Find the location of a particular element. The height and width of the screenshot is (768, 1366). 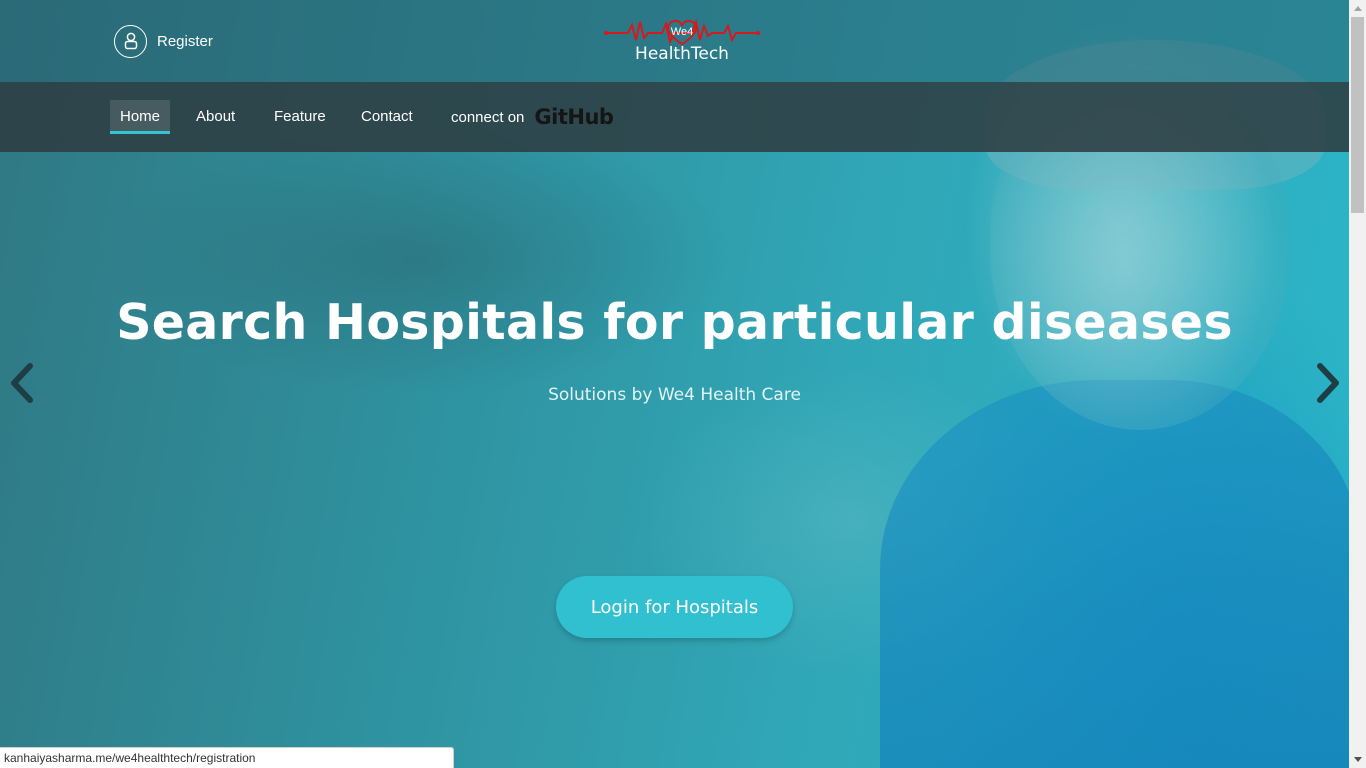

hero-subtitle: Solutions by We4 Health Care is located at coordinates (674, 395).